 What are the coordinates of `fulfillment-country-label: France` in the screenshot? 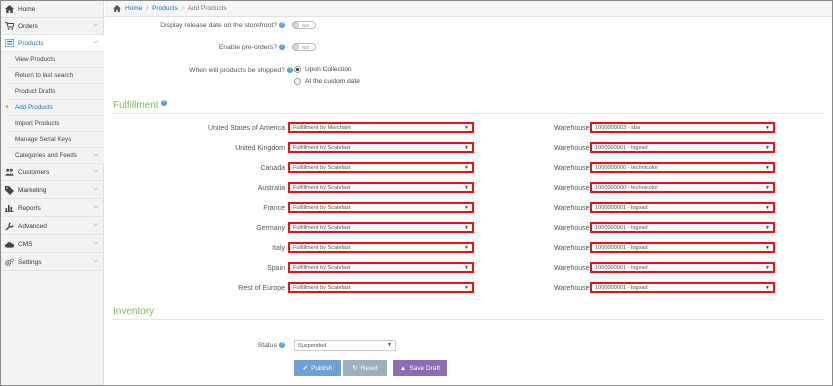 It's located at (274, 208).